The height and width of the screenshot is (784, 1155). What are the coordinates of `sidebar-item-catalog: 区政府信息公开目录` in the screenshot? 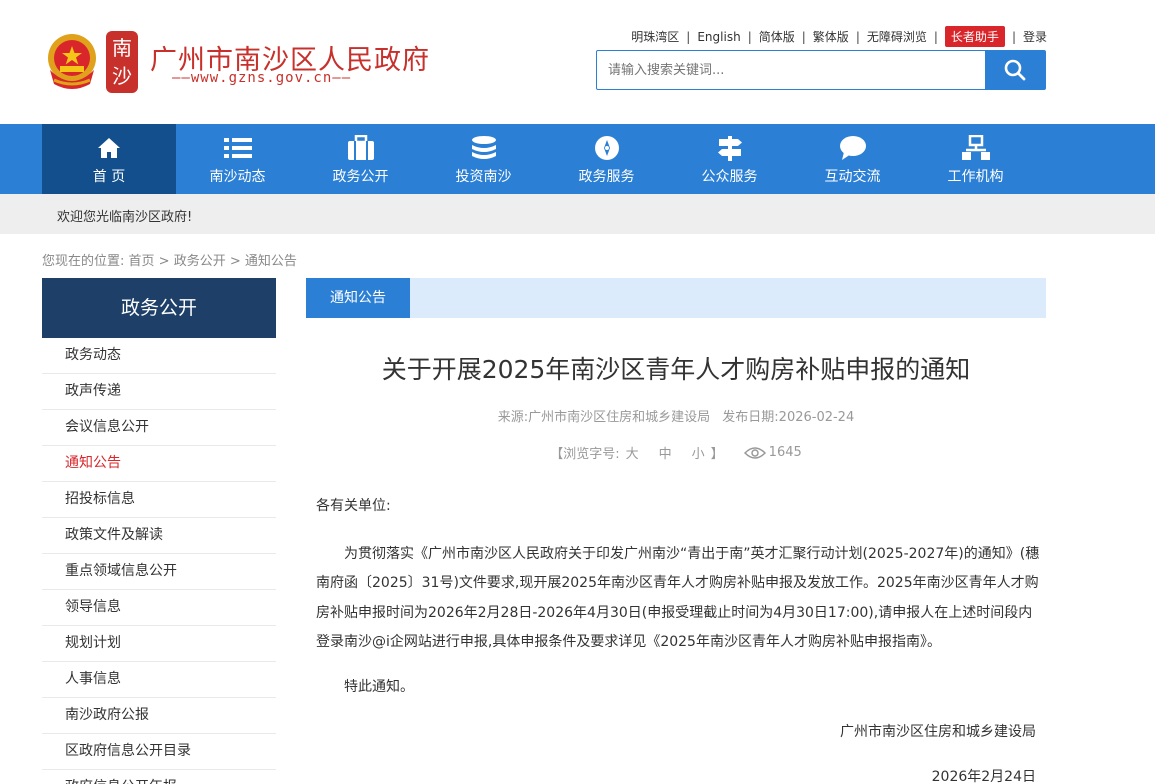 It's located at (159, 752).